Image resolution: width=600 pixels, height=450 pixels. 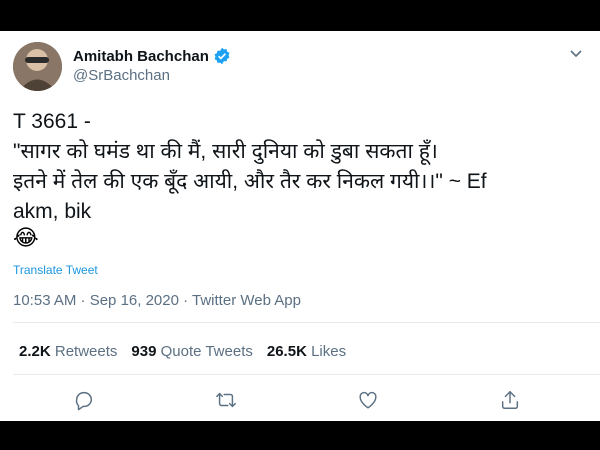 I want to click on likes-stat: 26.5K Likes, so click(x=306, y=351).